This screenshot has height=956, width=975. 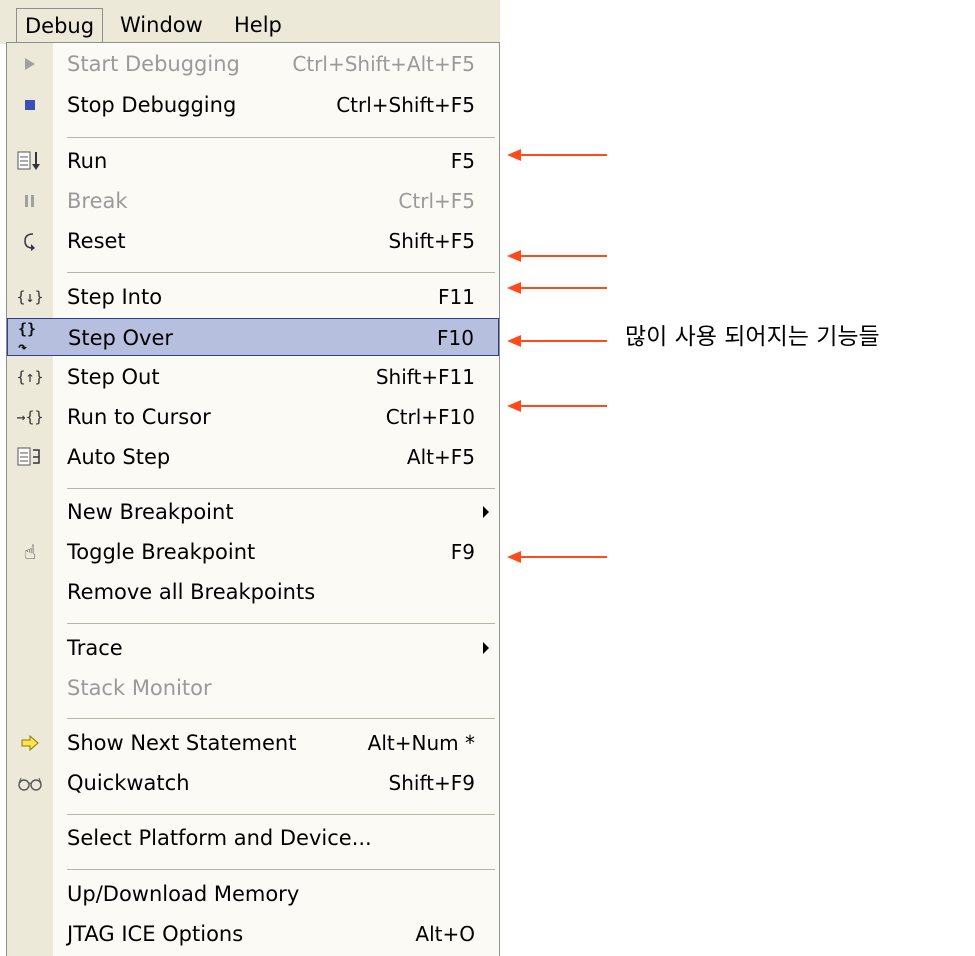 What do you see at coordinates (253, 934) in the screenshot?
I see `menu-item-jtag-ice-options: JTAG ICE Options Alt+O` at bounding box center [253, 934].